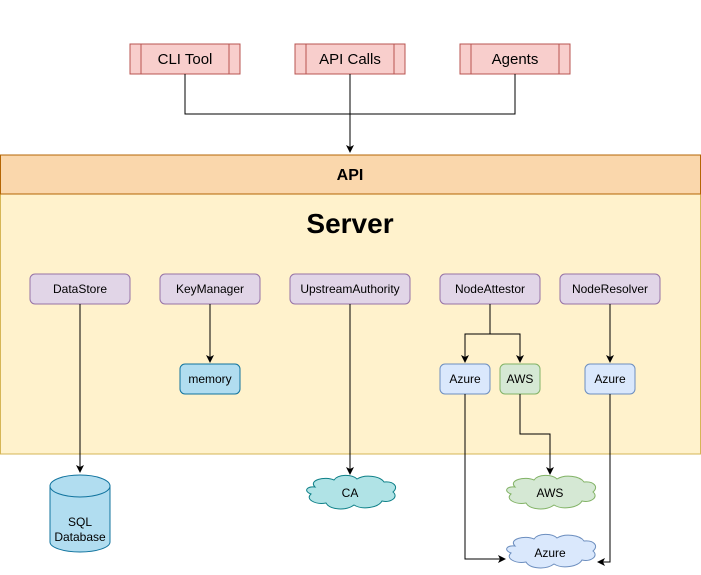 Image resolution: width=701 pixels, height=575 pixels. I want to click on plugin-keymanager: KeyManager, so click(210, 289).